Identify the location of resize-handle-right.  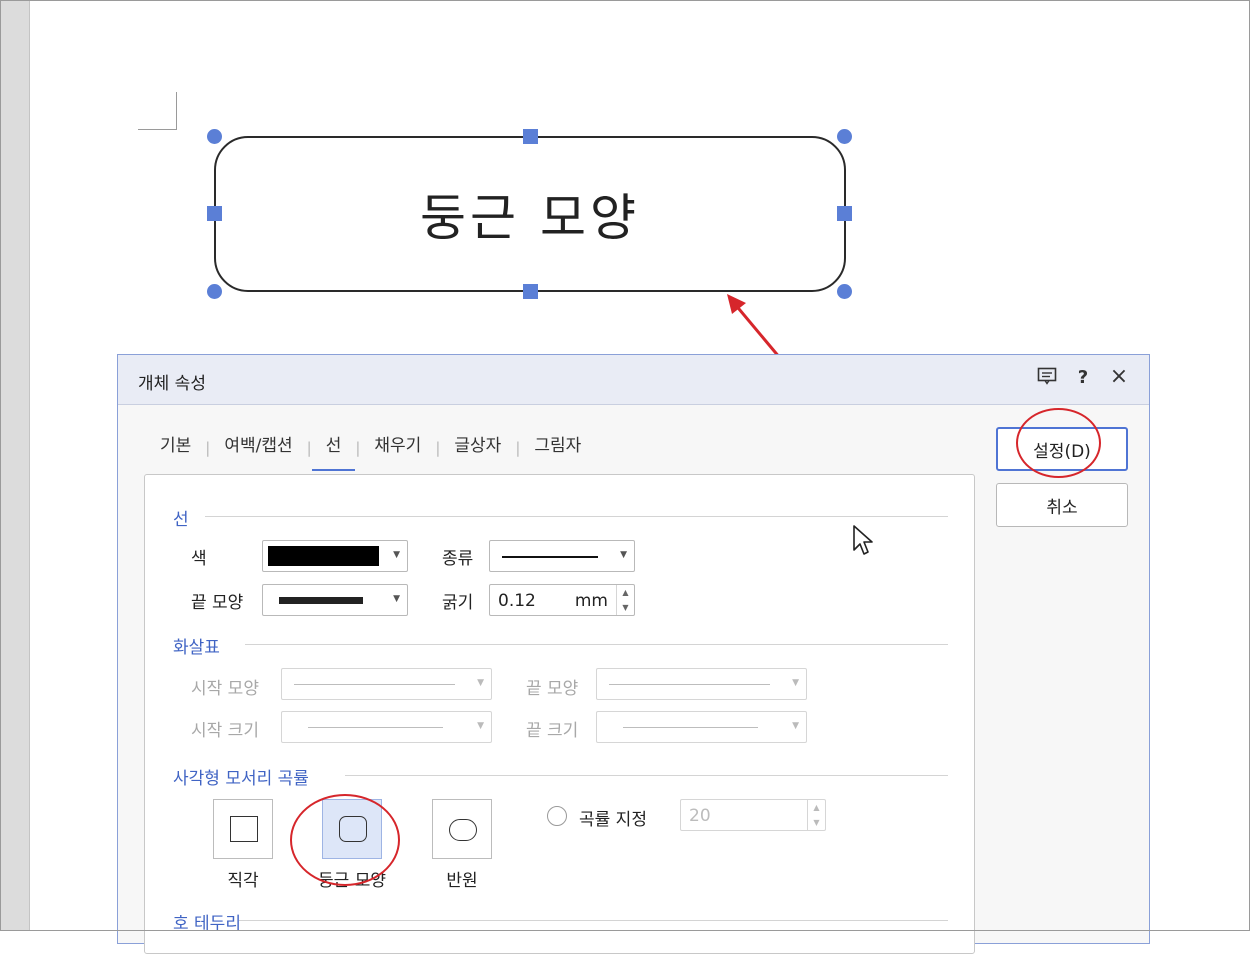
(844, 213).